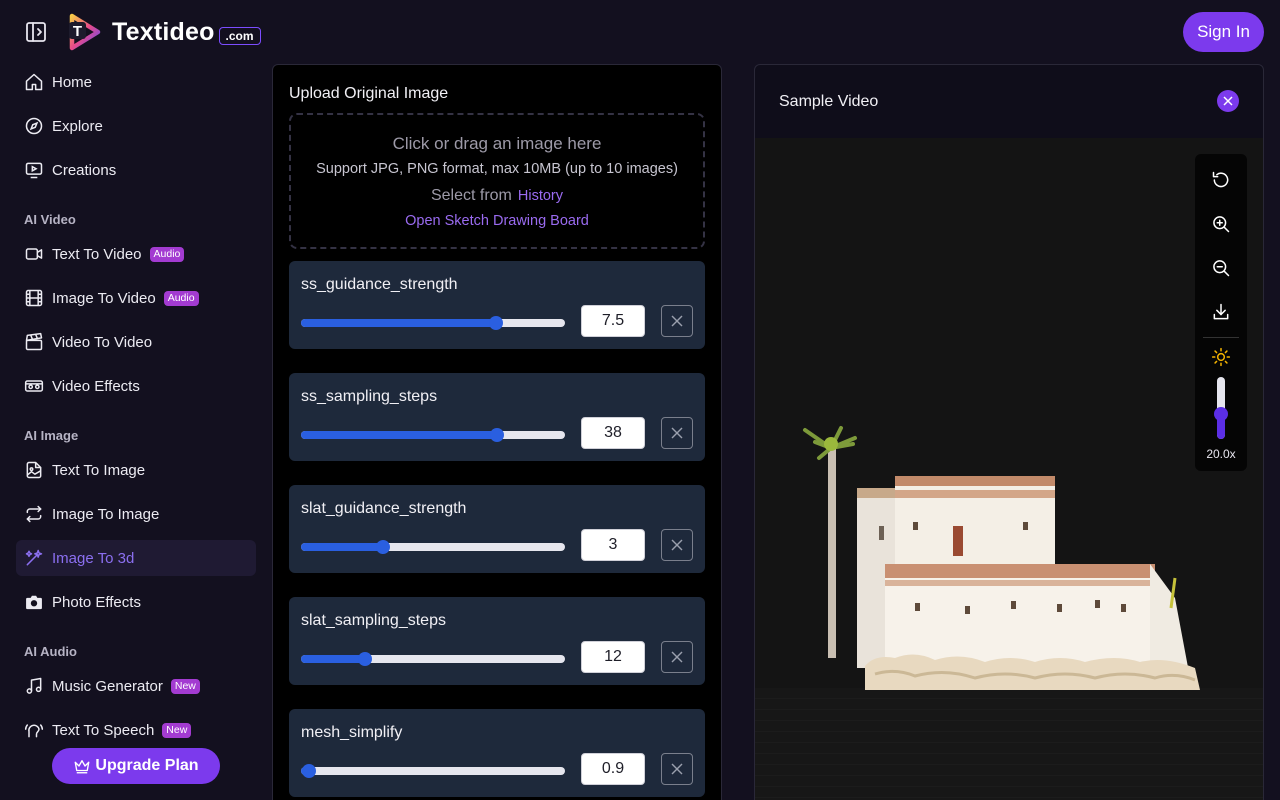 The width and height of the screenshot is (1280, 800). Describe the element at coordinates (93, 558) in the screenshot. I see `sidebar-item-label: Image To 3d` at that location.